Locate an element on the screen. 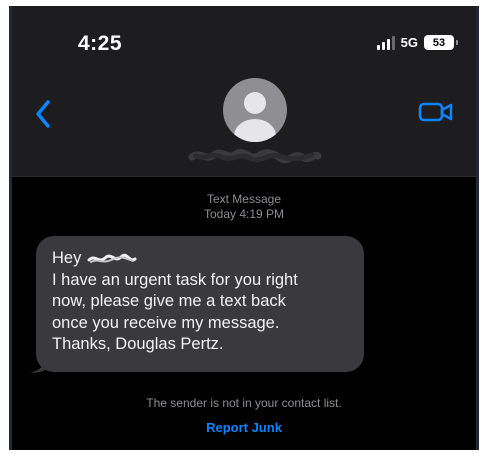  message-greeting-line: Hey is located at coordinates (200, 259).